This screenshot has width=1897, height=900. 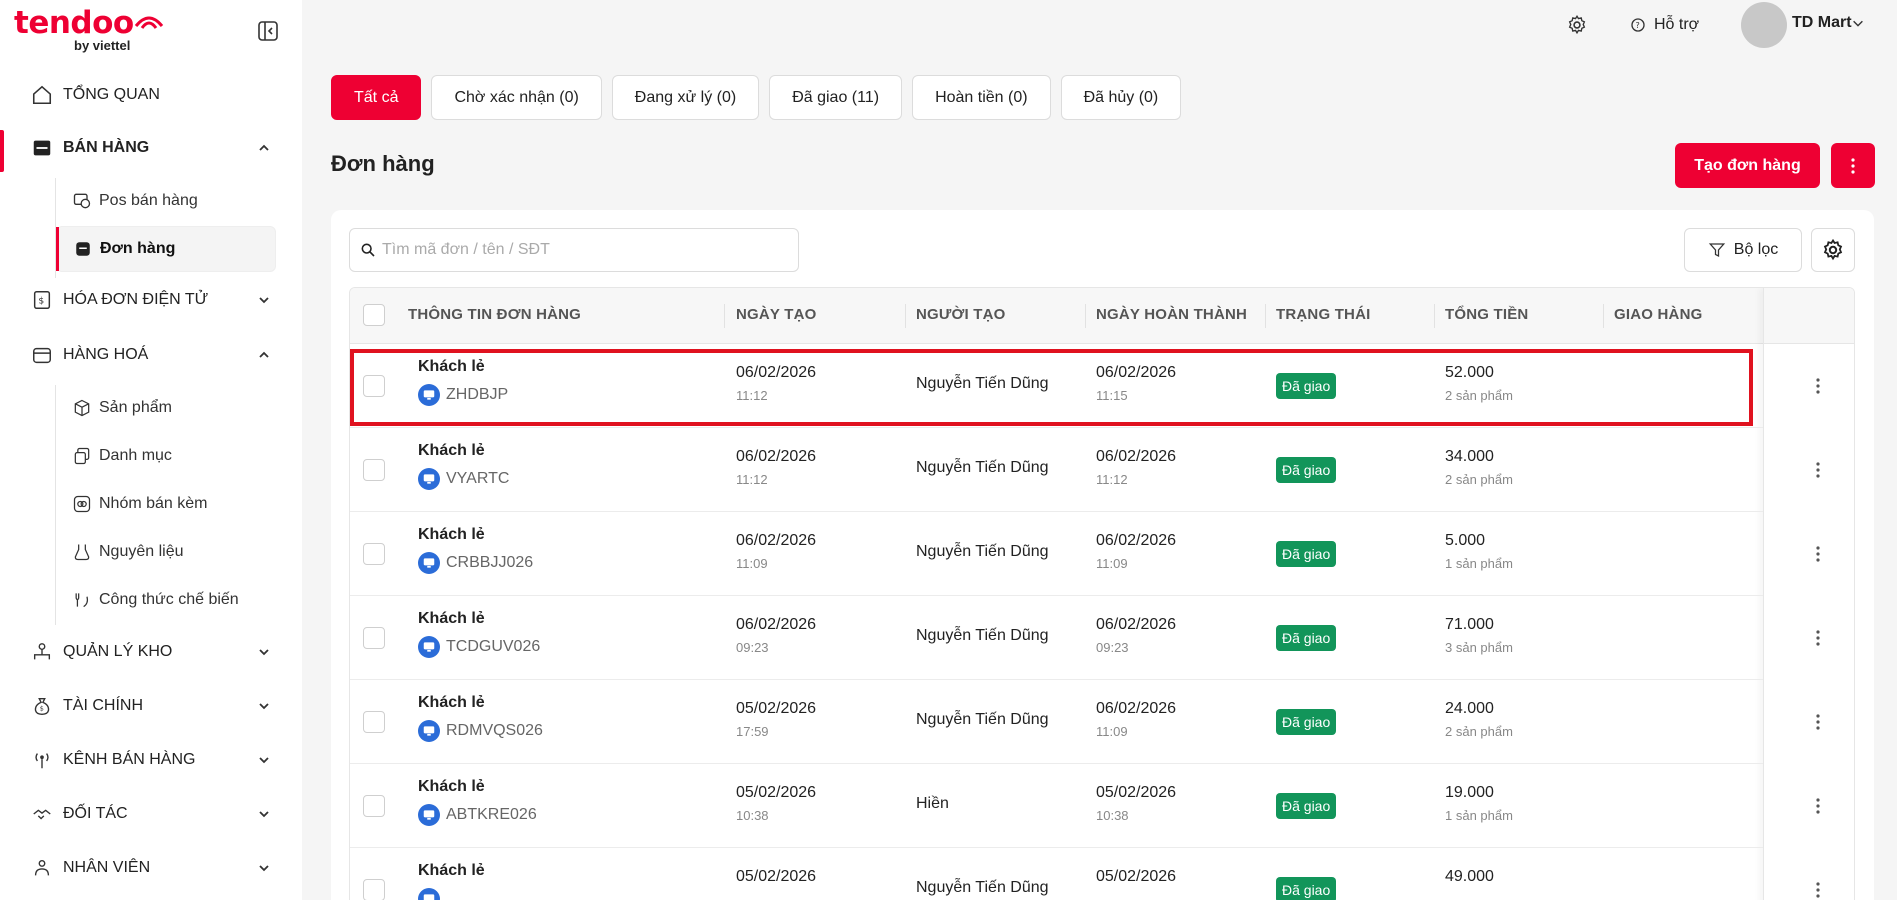 I want to click on tab-refunded: Hoàn tiền (0), so click(x=981, y=97).